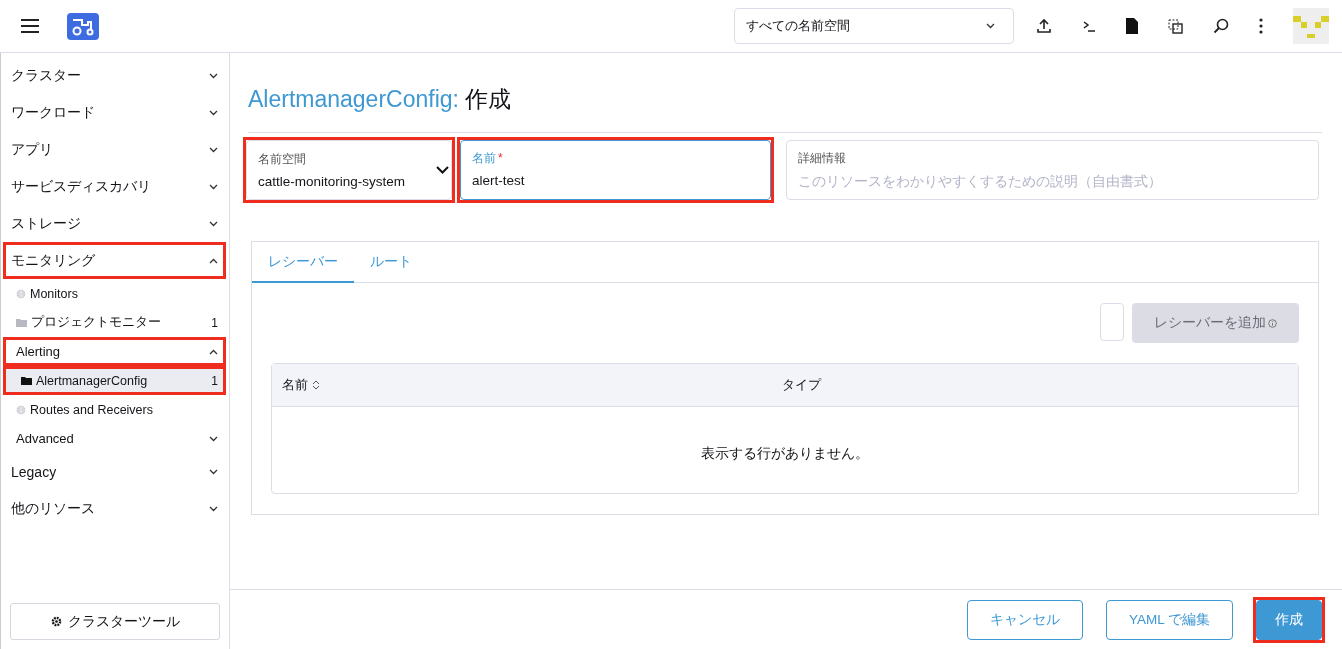 This screenshot has width=1342, height=649. What do you see at coordinates (114, 351) in the screenshot?
I see `sidebar-group: Alerting` at bounding box center [114, 351].